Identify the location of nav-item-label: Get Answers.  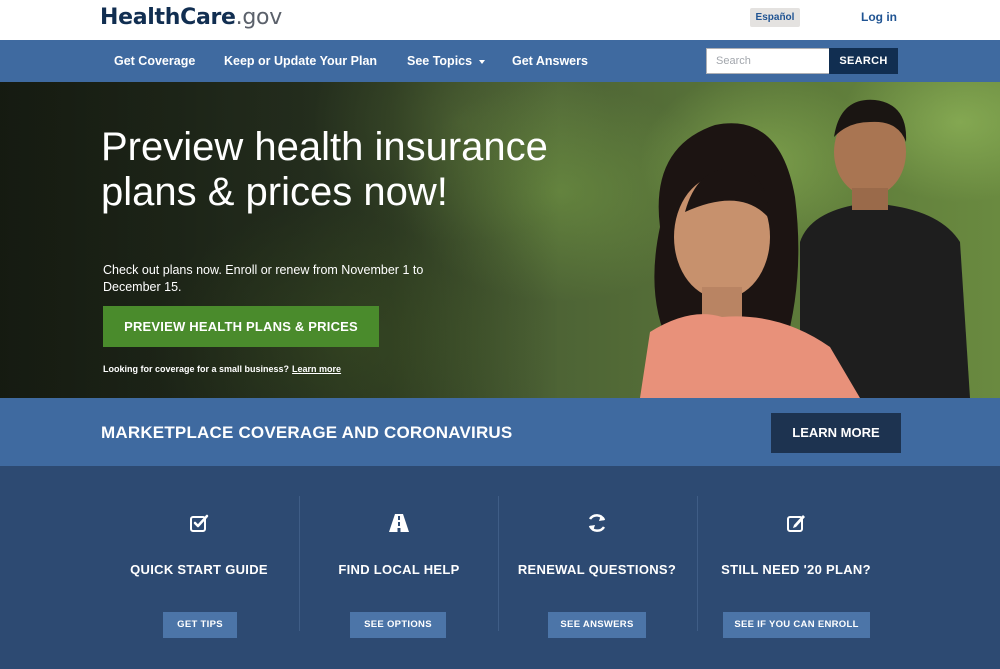
(550, 61).